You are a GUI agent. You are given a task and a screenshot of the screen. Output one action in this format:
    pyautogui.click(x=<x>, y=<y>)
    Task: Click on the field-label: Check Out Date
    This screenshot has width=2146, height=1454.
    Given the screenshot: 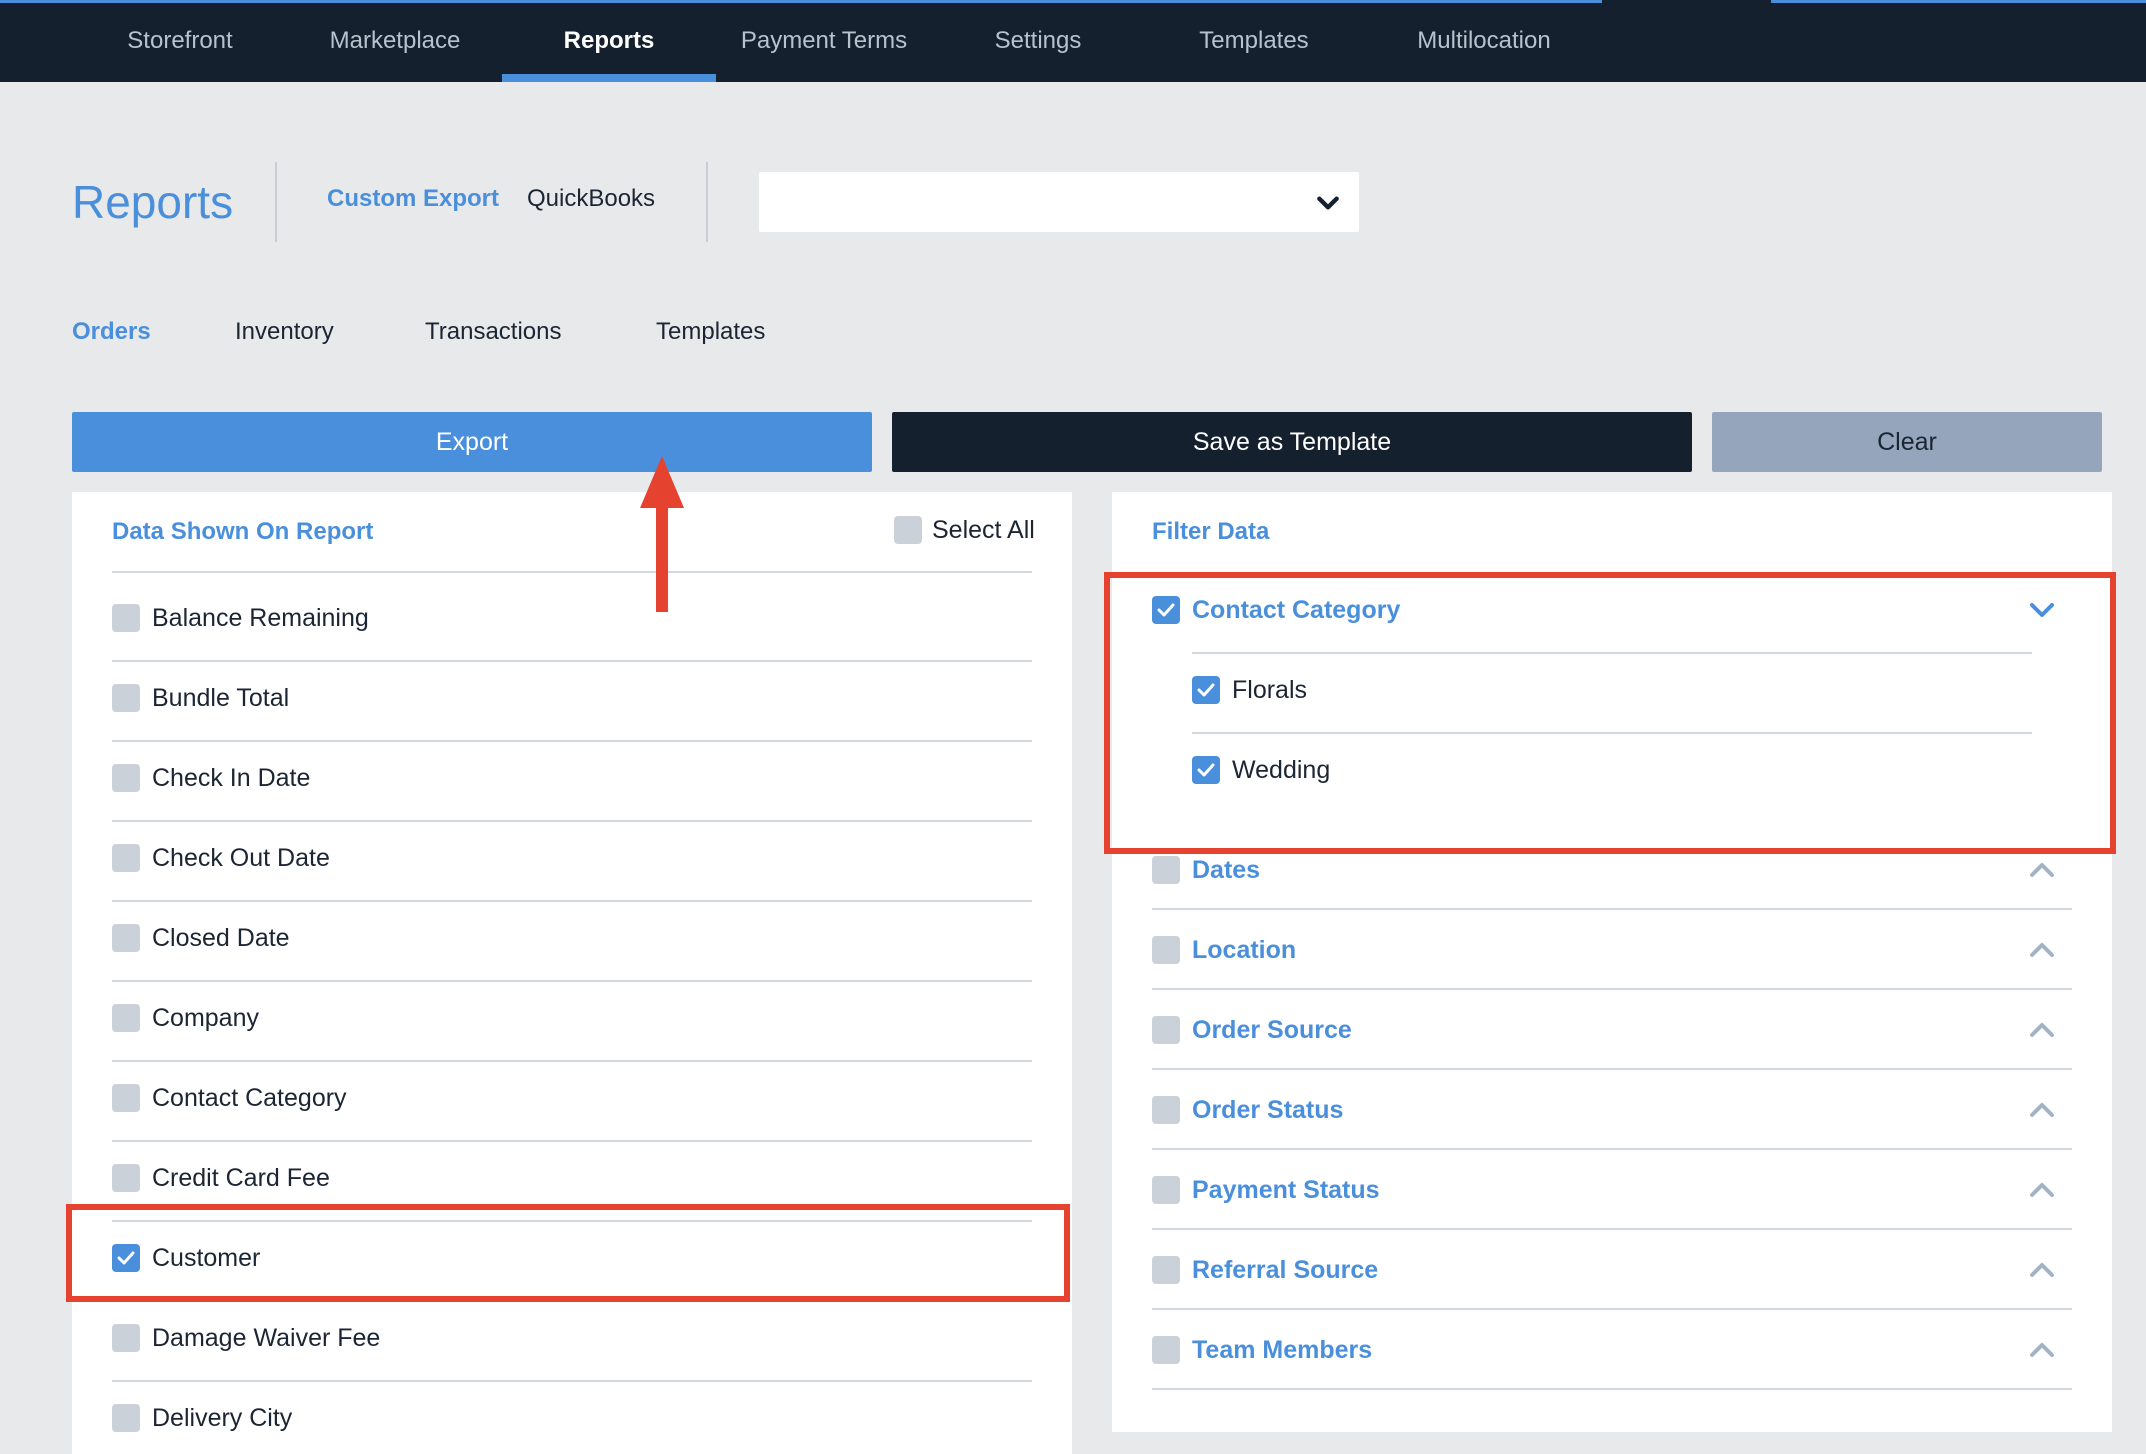 What is the action you would take?
    pyautogui.click(x=241, y=858)
    